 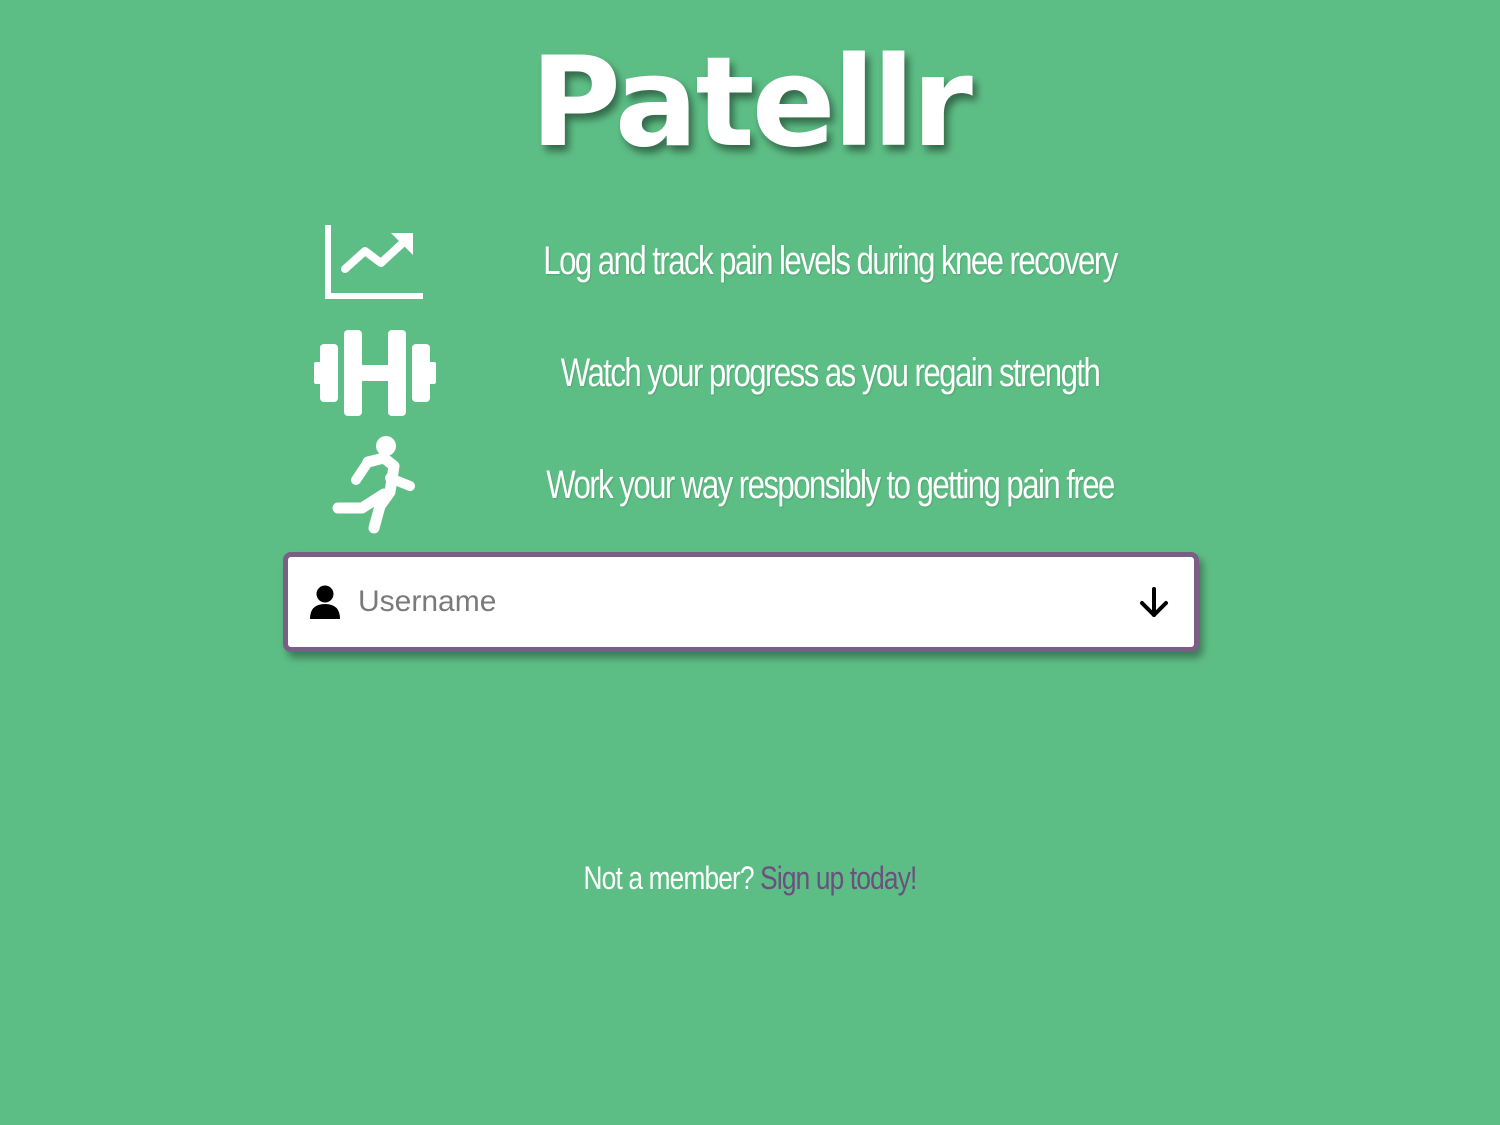 I want to click on signup-prompt-text: Not a member?, so click(x=669, y=878).